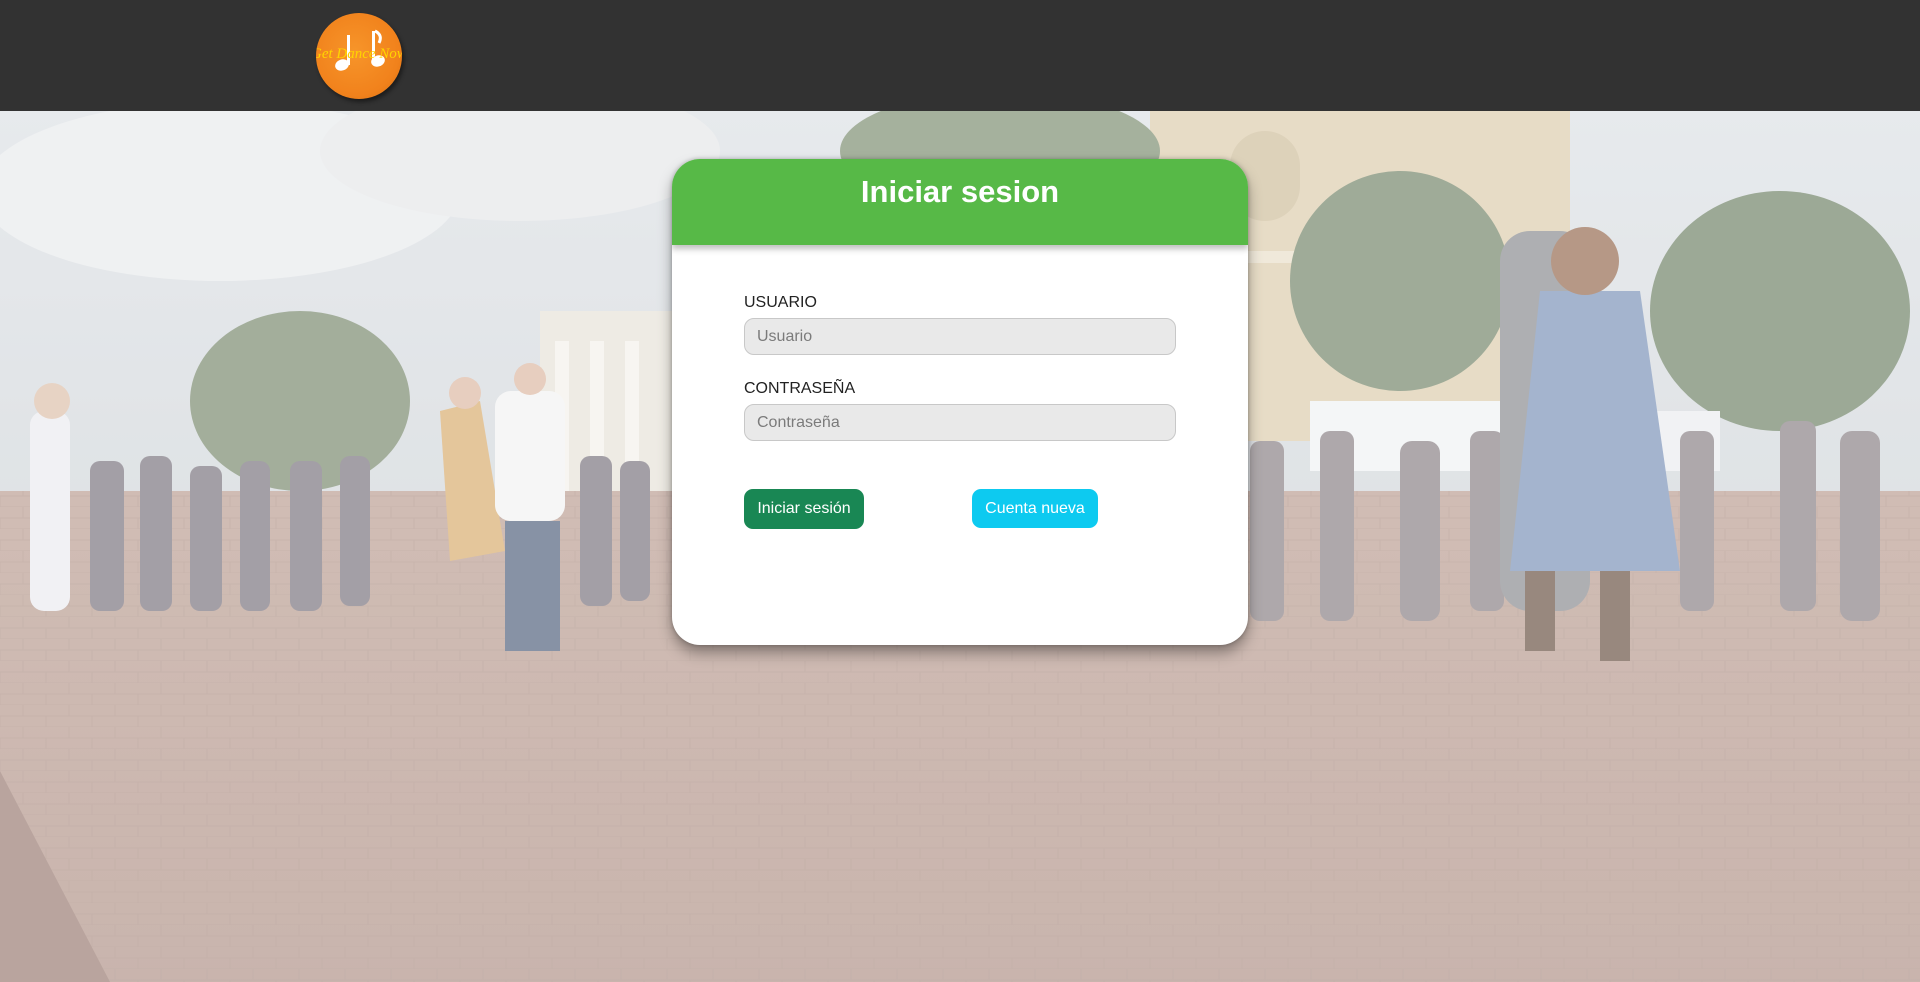 This screenshot has width=1920, height=982. I want to click on login-button: Iniciar sesión, so click(804, 509).